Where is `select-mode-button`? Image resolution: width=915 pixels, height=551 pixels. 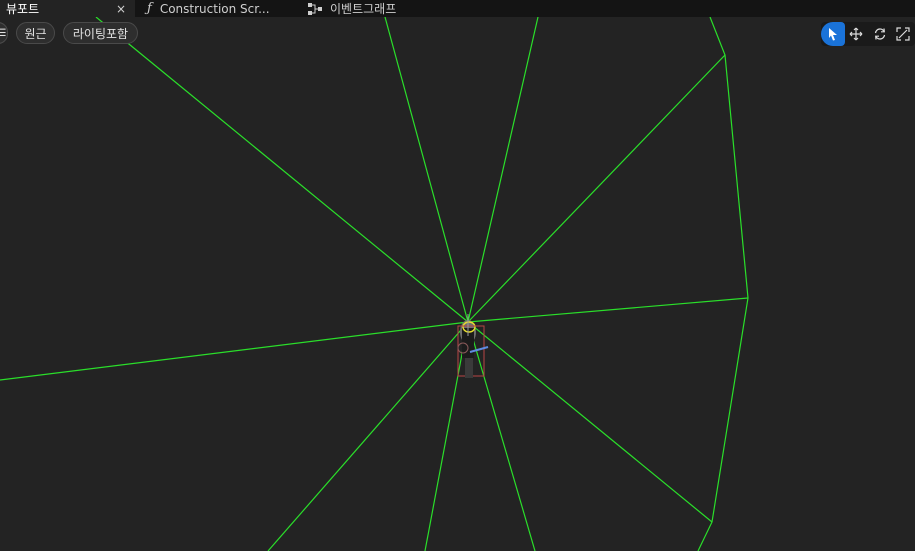 select-mode-button is located at coordinates (833, 34).